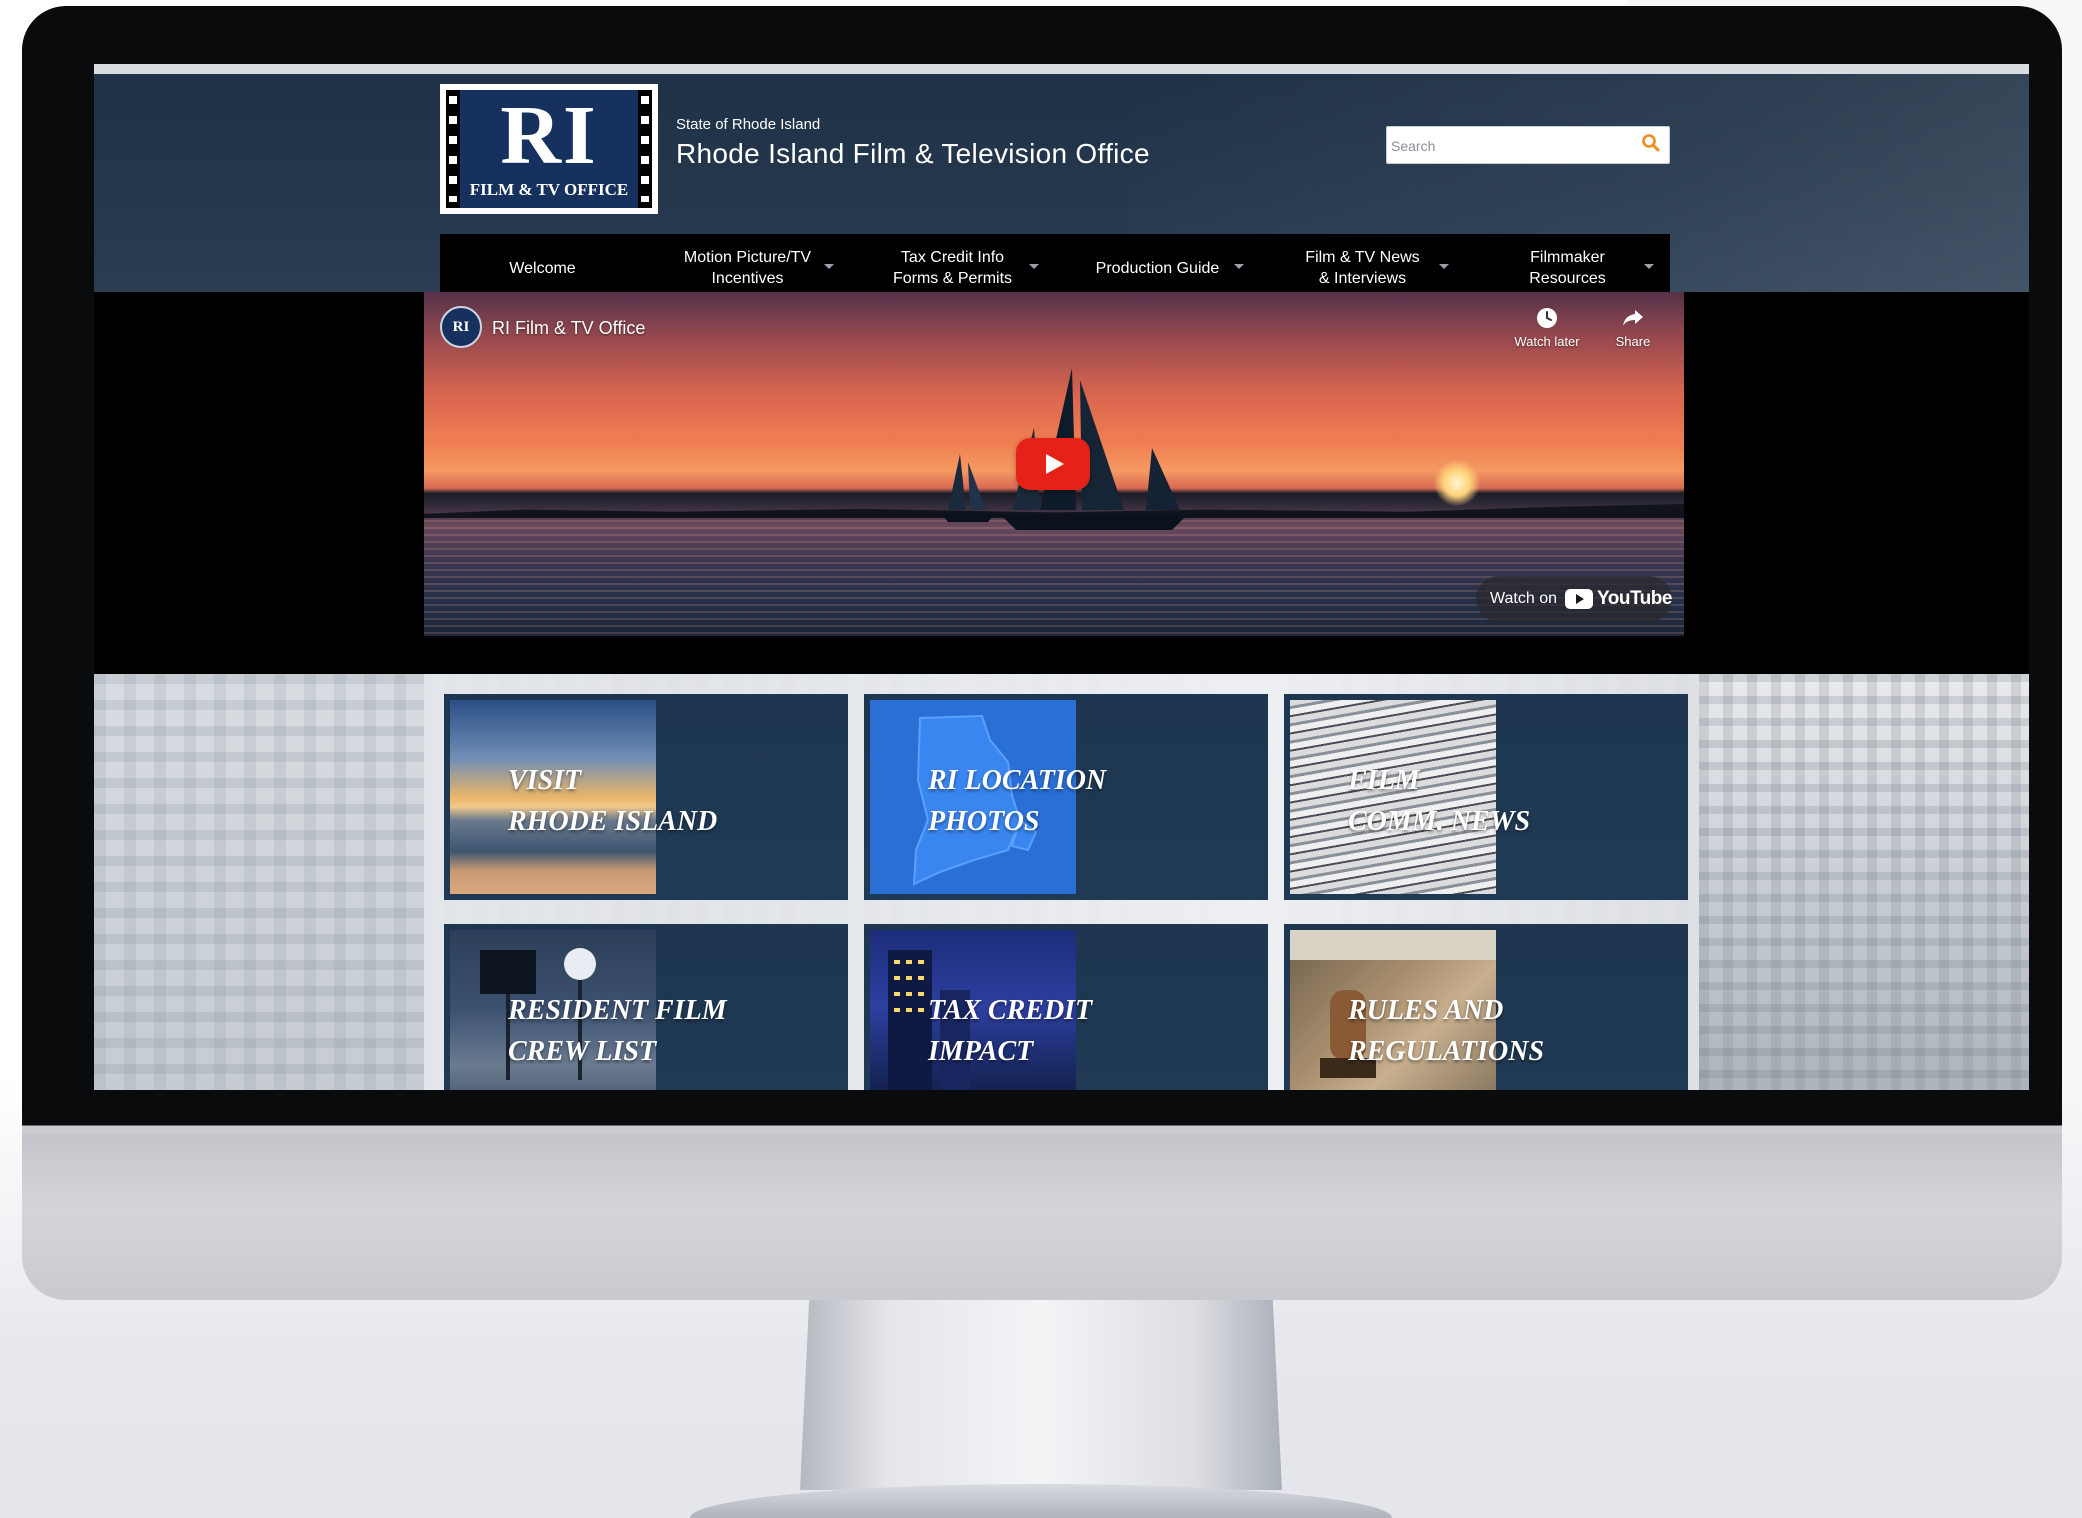 This screenshot has height=1518, width=2082. I want to click on tile-tax-credit-impact: TAX CREDIT IMPACT, so click(1066, 1007).